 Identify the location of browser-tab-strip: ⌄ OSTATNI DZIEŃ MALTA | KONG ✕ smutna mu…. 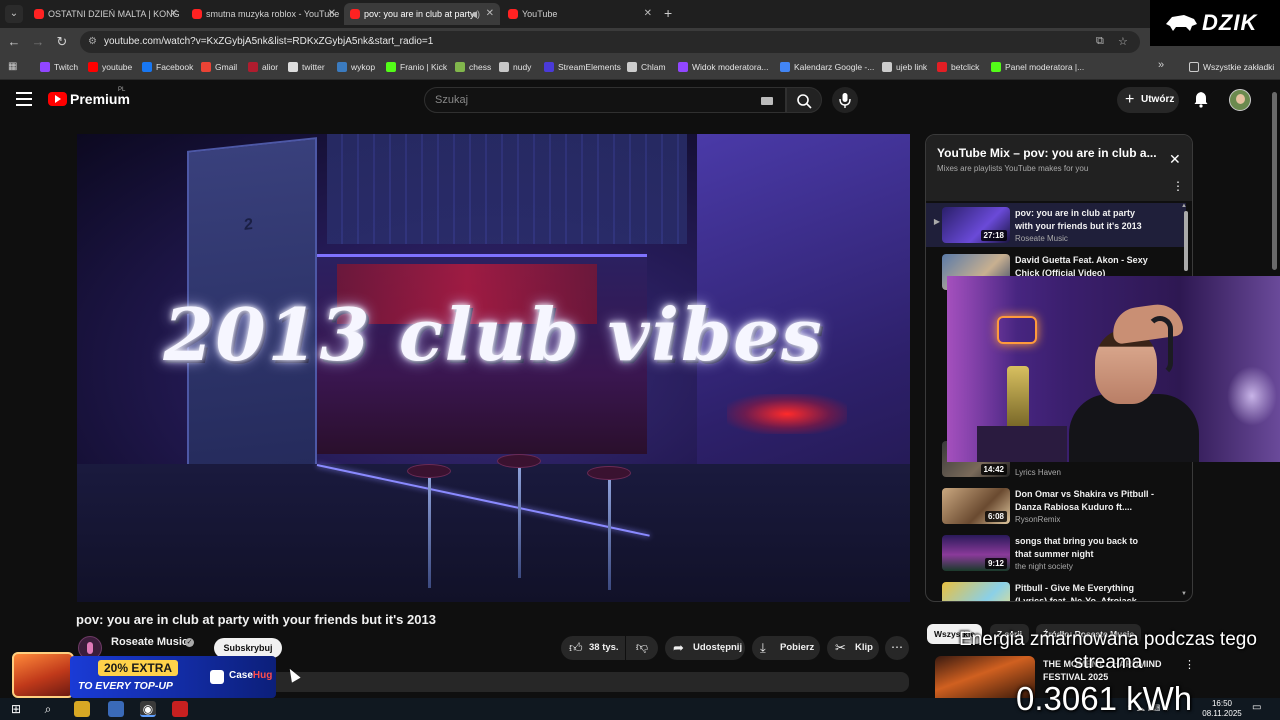
(640, 14).